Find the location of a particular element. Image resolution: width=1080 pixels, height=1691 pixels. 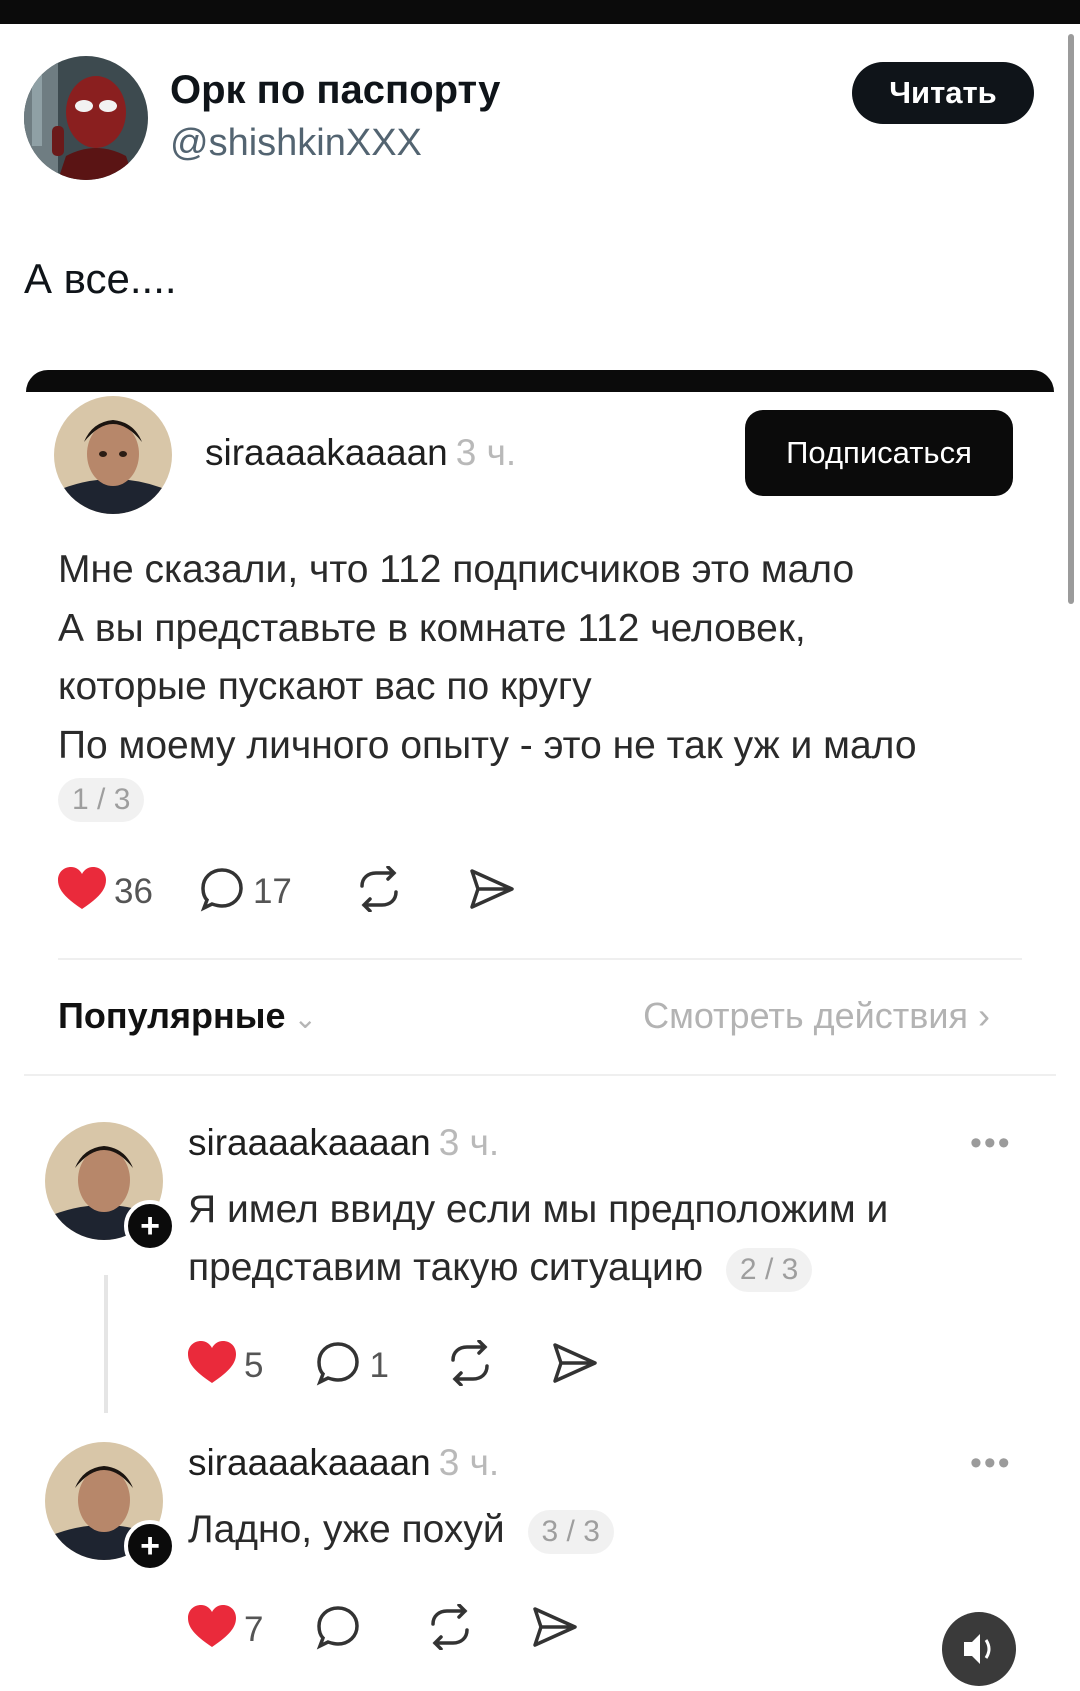

sort-dropdown: Популярные ⌄ is located at coordinates (187, 1016).